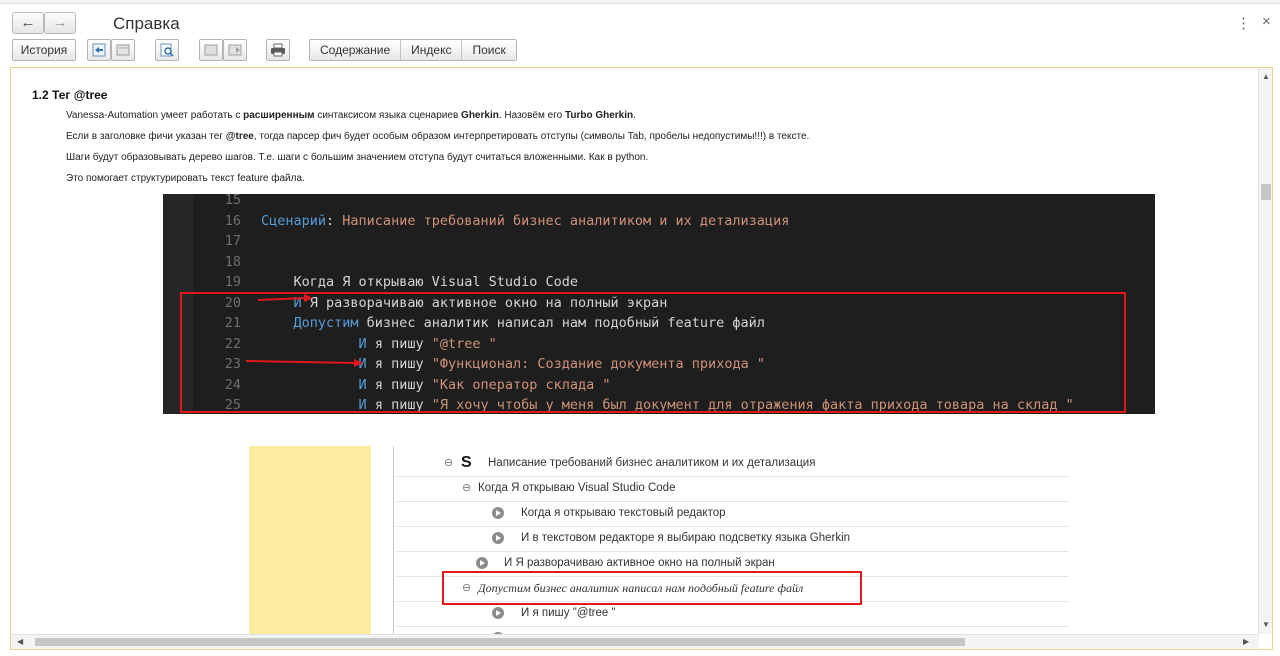 Image resolution: width=1280 pixels, height=656 pixels. I want to click on forward-button: →, so click(60, 23).